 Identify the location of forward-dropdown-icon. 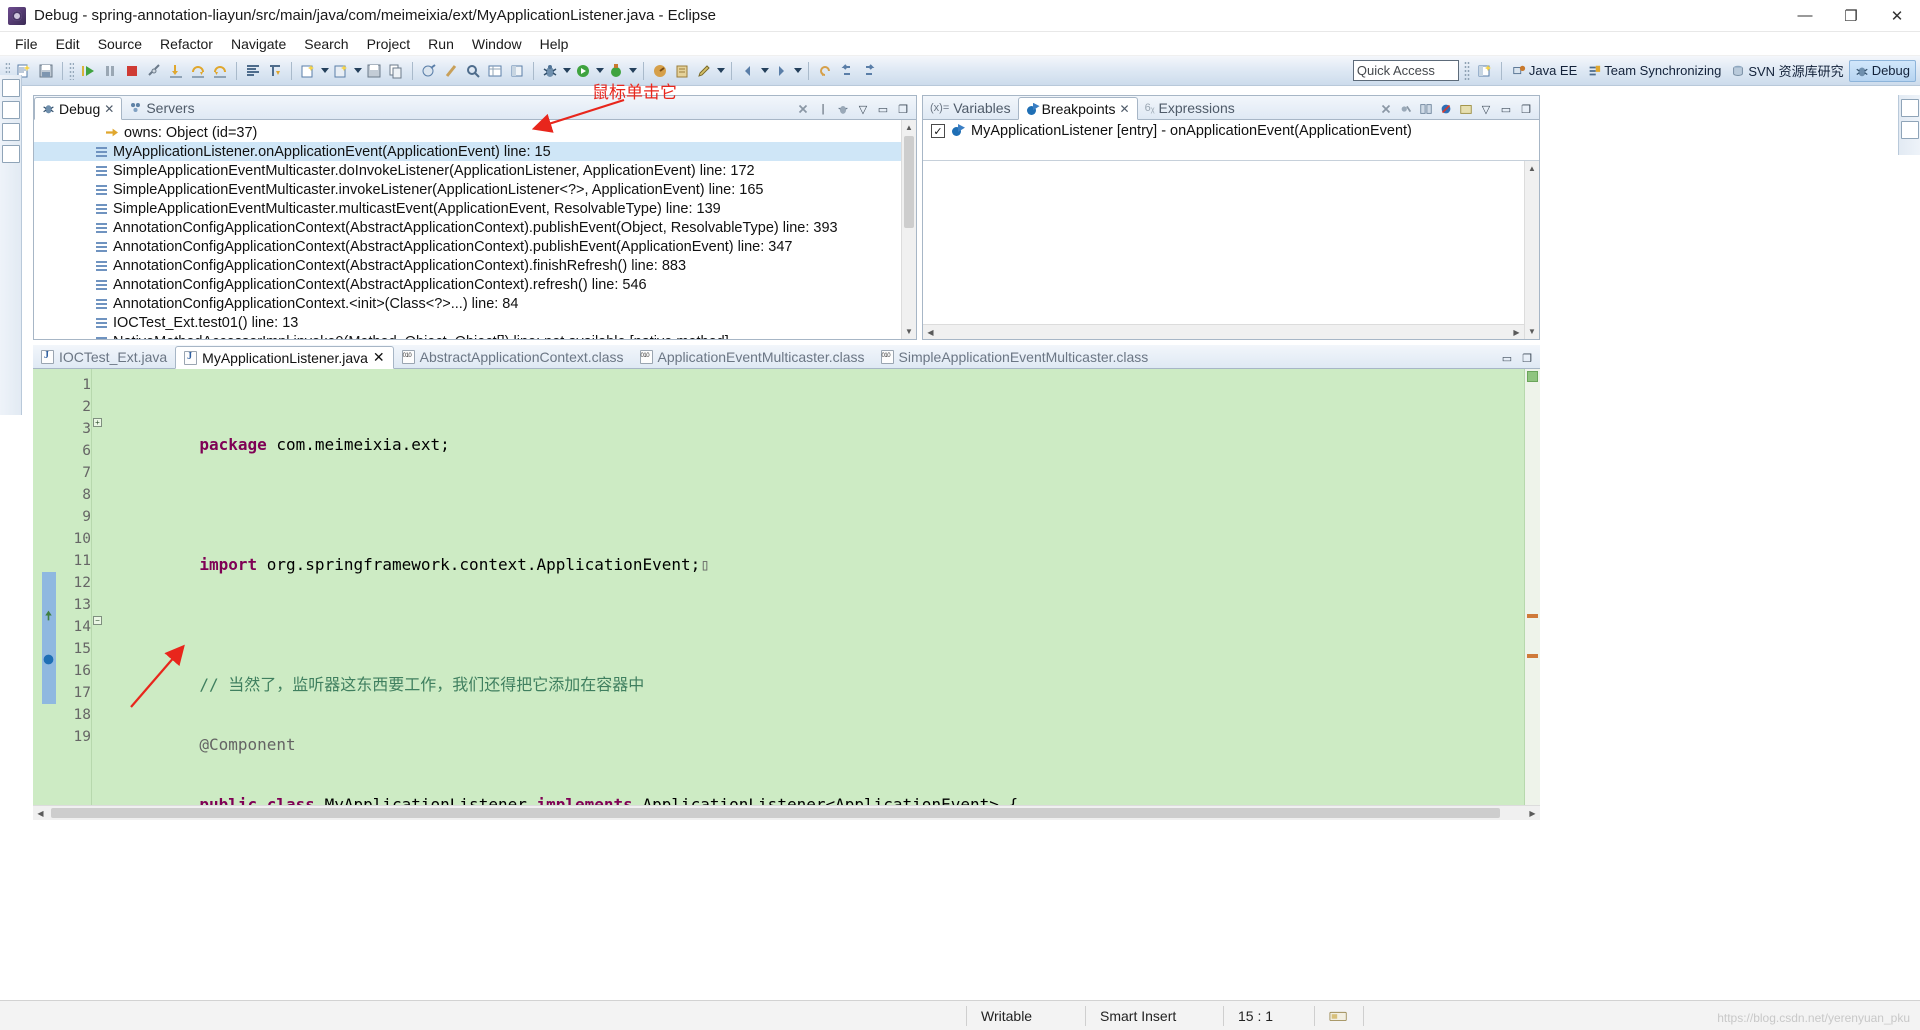
(797, 71).